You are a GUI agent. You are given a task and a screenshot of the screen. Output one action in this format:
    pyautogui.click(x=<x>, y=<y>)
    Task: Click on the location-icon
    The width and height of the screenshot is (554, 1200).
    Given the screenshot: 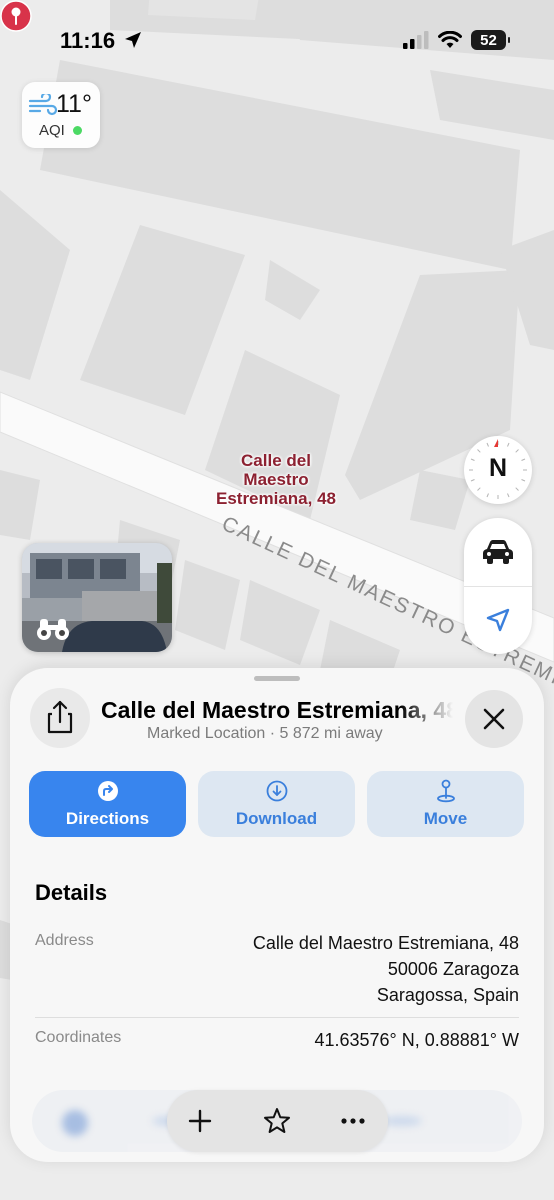 What is the action you would take?
    pyautogui.click(x=498, y=620)
    